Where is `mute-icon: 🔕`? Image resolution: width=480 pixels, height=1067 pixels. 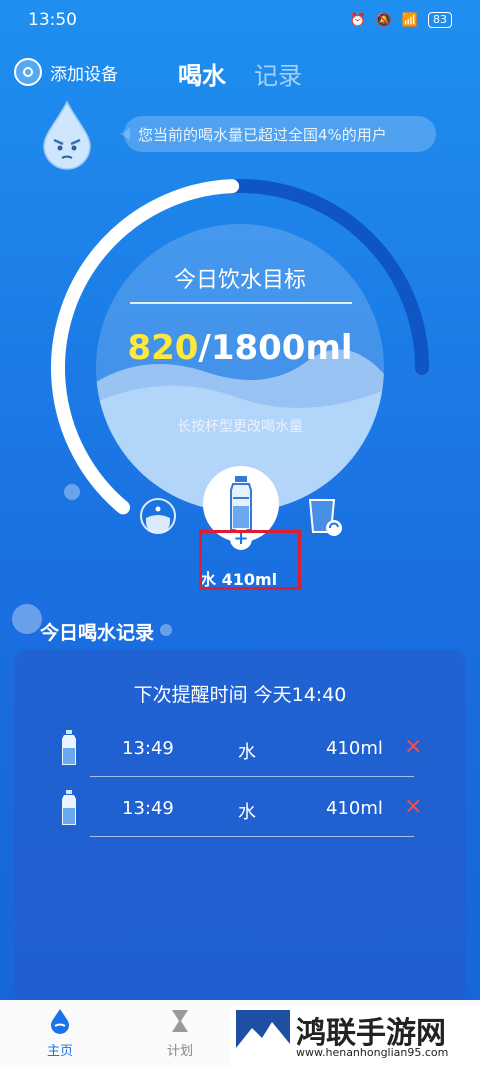
mute-icon: 🔕 is located at coordinates (383, 20).